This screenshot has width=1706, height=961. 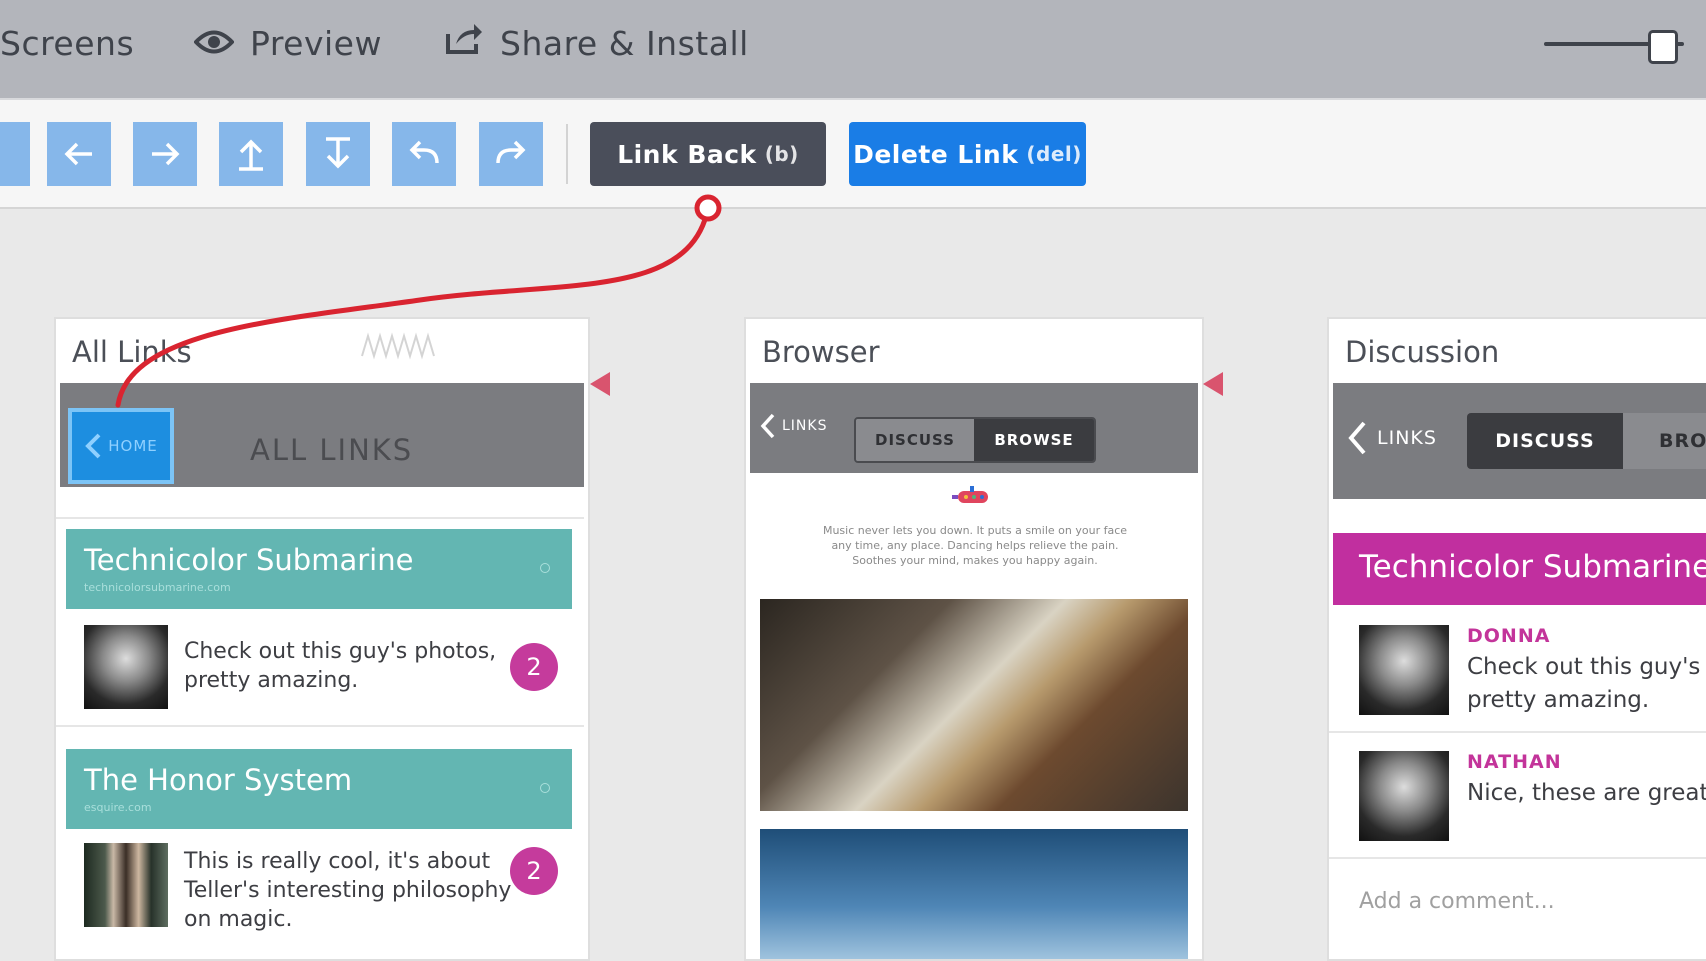 I want to click on arrow-left-button, so click(x=79, y=154).